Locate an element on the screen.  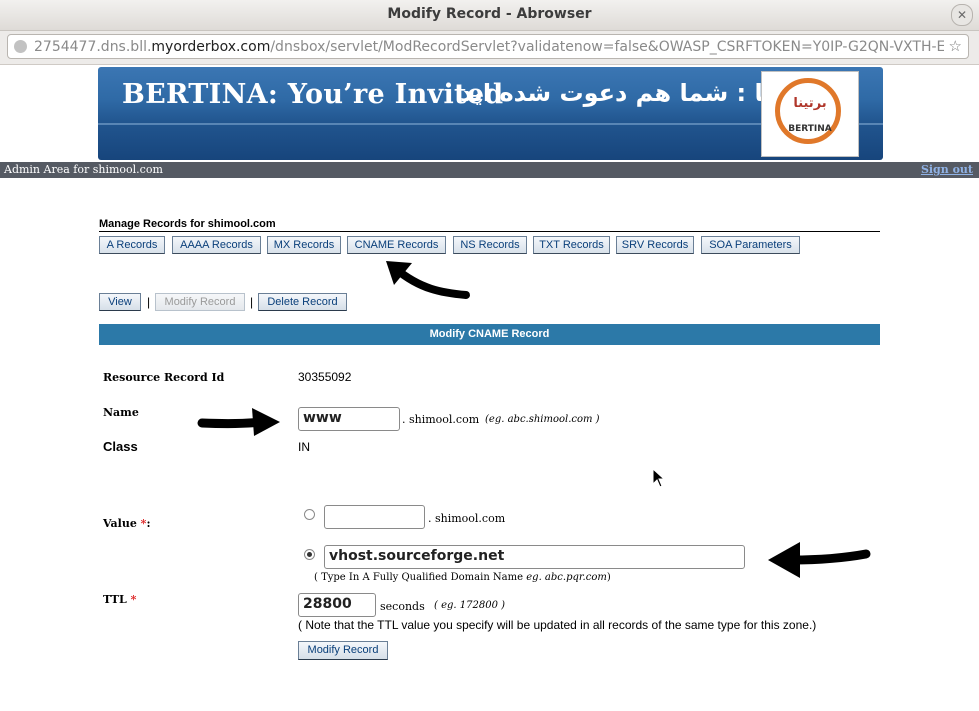
bertina-logo: برتینا BERTINA is located at coordinates (810, 114).